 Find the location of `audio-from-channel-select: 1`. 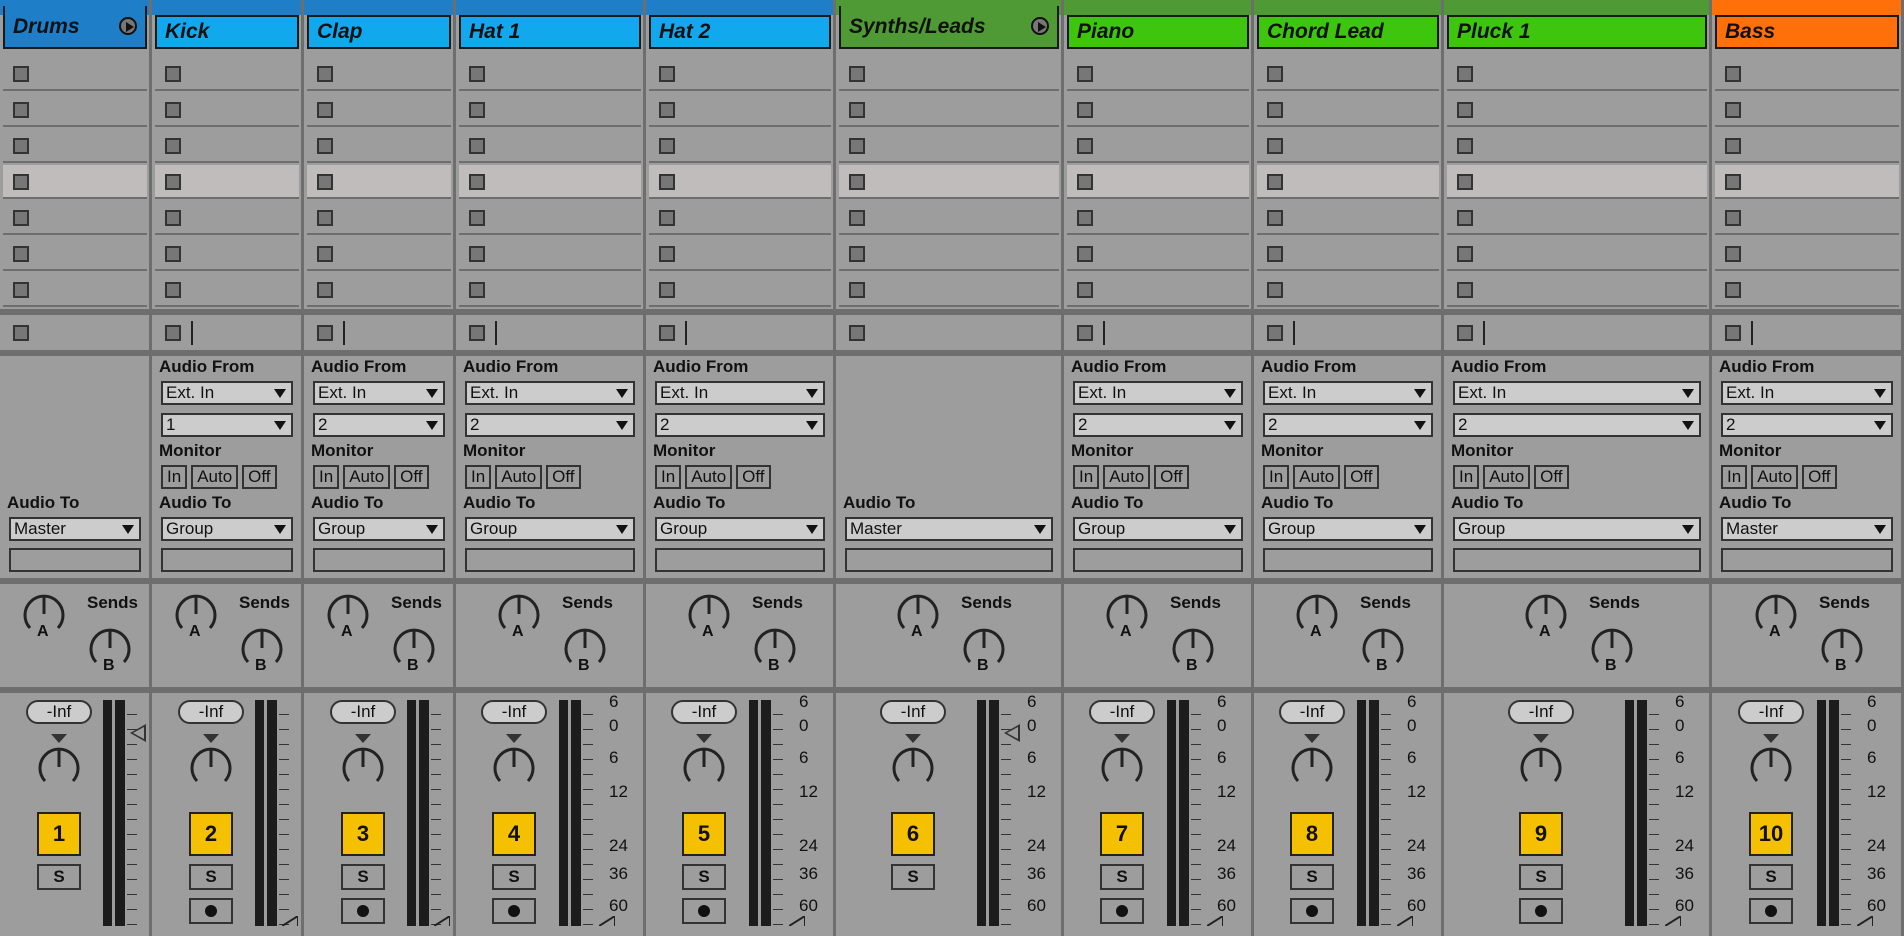

audio-from-channel-select: 1 is located at coordinates (227, 425).